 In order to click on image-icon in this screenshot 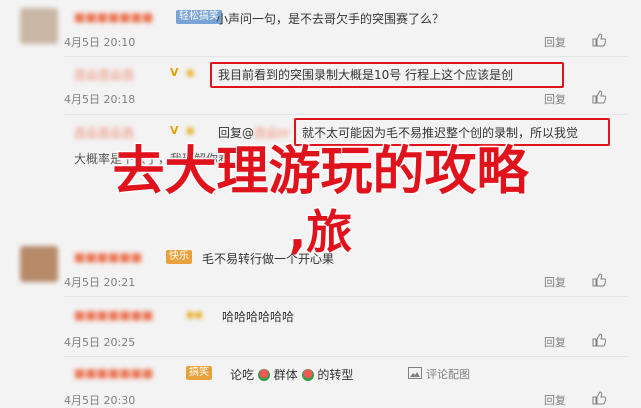, I will do `click(415, 373)`.